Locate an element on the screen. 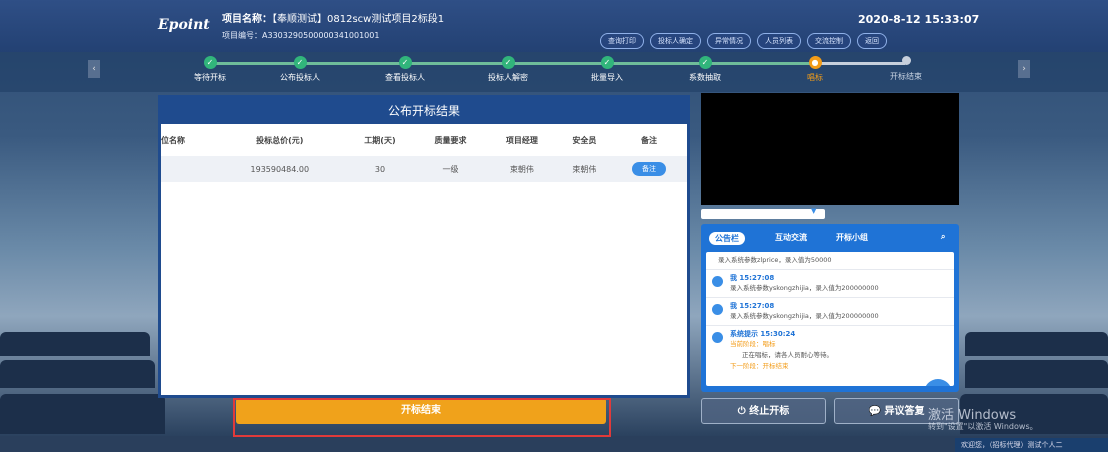  search-icon: ⌕ is located at coordinates (943, 237).